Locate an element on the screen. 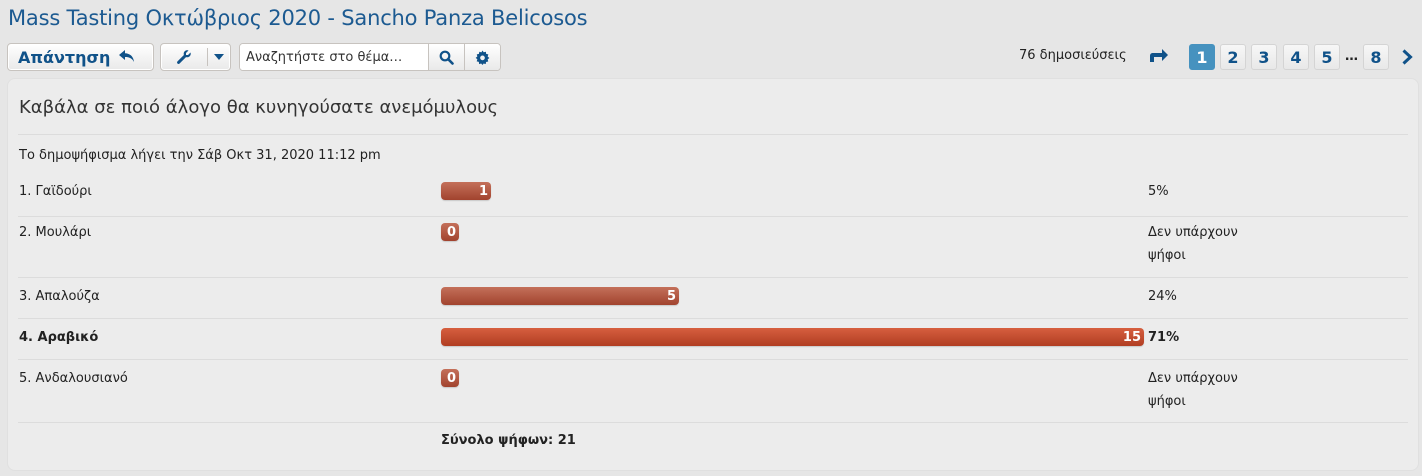 The image size is (1422, 476). page-5: 5 is located at coordinates (1327, 57).